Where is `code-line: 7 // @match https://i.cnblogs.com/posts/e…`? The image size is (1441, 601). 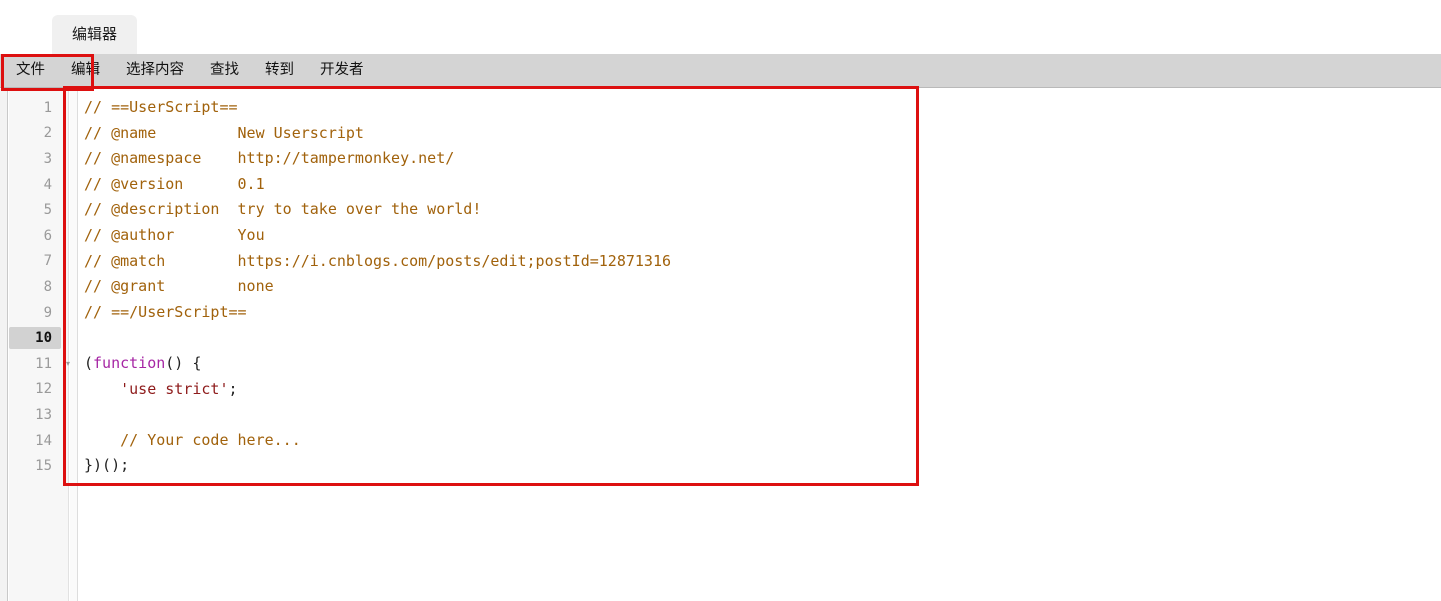 code-line: 7 // @match https://i.cnblogs.com/posts/e… is located at coordinates (720, 262).